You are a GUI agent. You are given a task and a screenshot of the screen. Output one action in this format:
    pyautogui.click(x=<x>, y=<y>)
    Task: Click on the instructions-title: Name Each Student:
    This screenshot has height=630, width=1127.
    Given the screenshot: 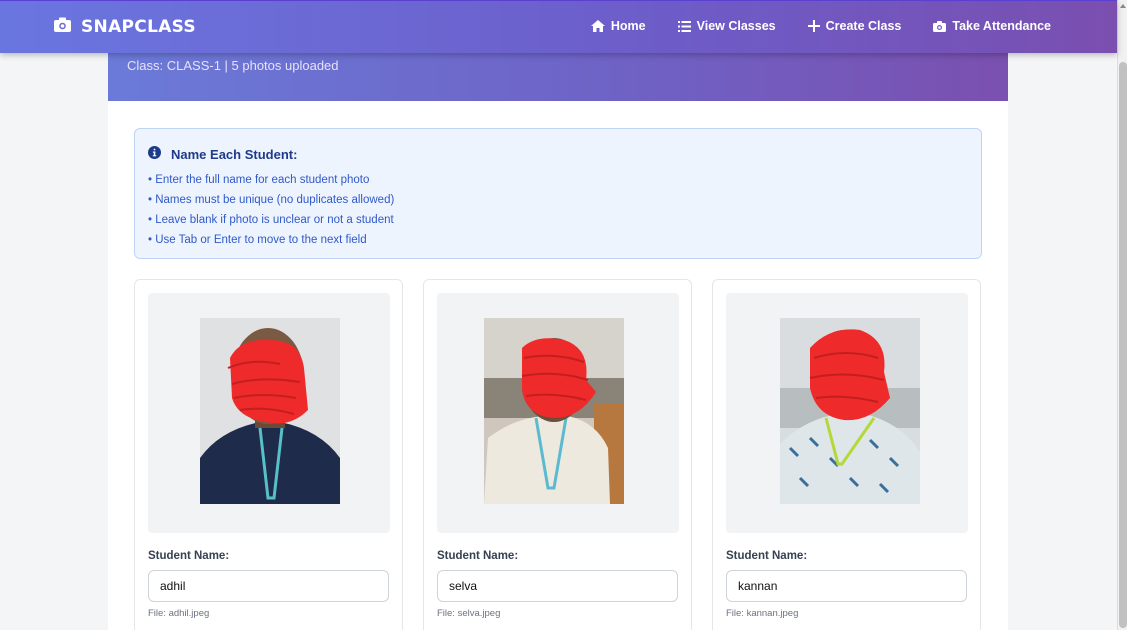 What is the action you would take?
    pyautogui.click(x=222, y=154)
    